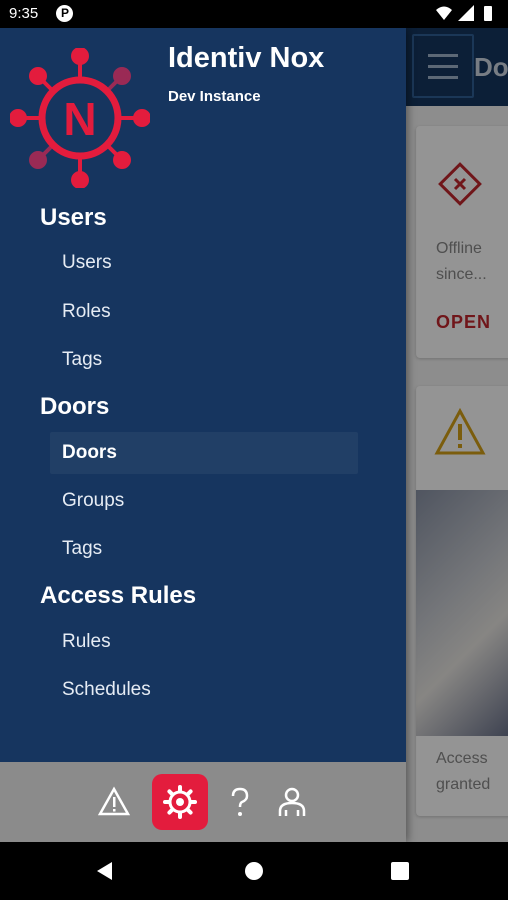  I want to click on system-nav-bar, so click(254, 871).